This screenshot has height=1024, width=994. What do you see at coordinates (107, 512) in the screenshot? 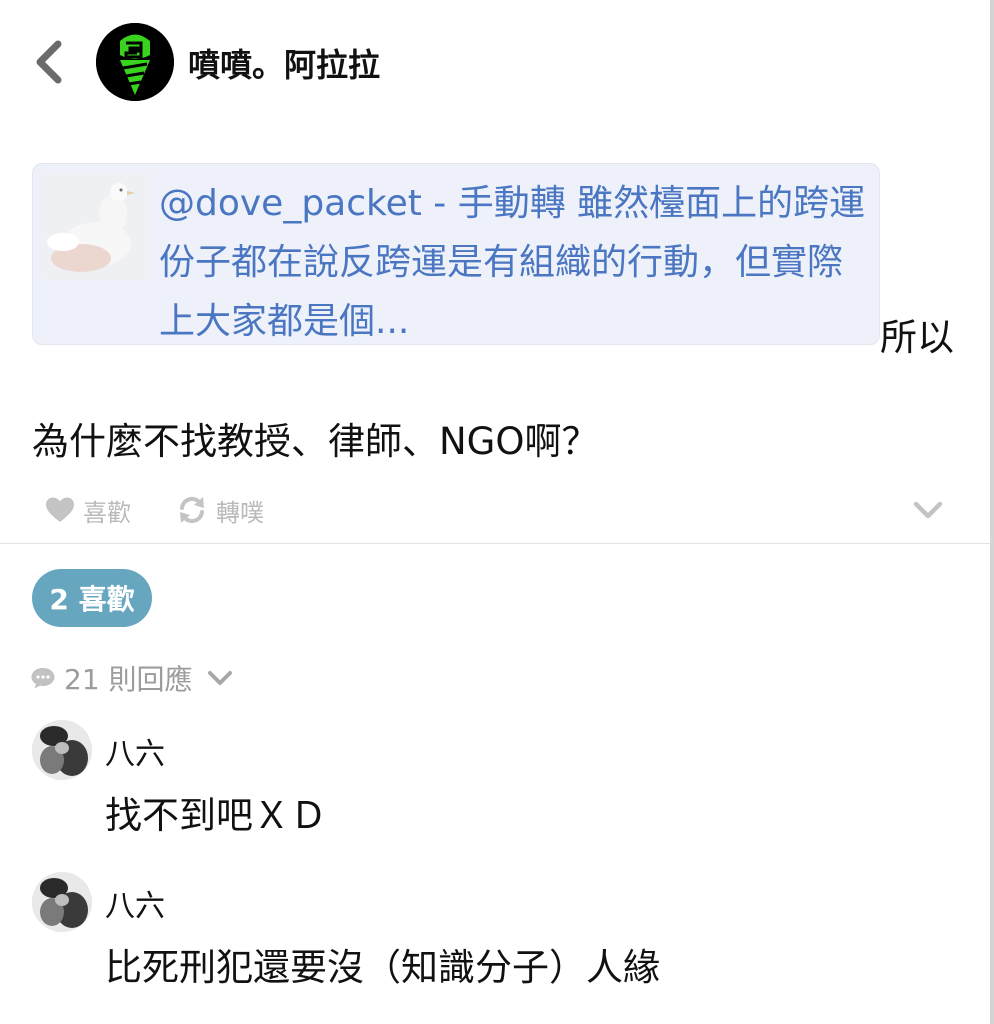
I see `like-label: 喜歡` at bounding box center [107, 512].